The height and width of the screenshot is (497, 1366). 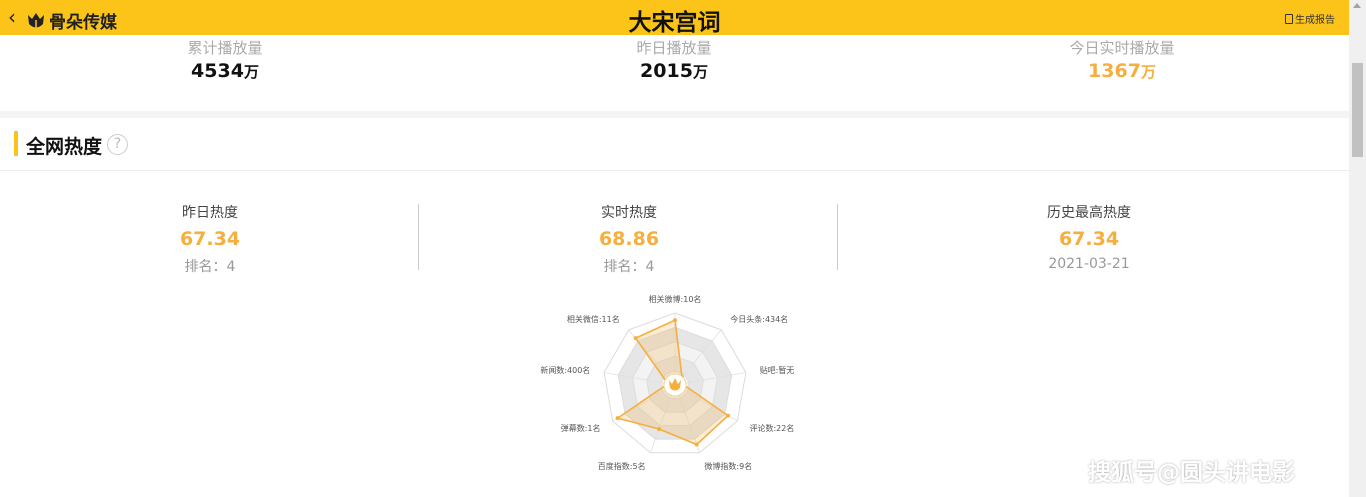 What do you see at coordinates (581, 428) in the screenshot?
I see `radar-axis-label: 弹幕数:1名` at bounding box center [581, 428].